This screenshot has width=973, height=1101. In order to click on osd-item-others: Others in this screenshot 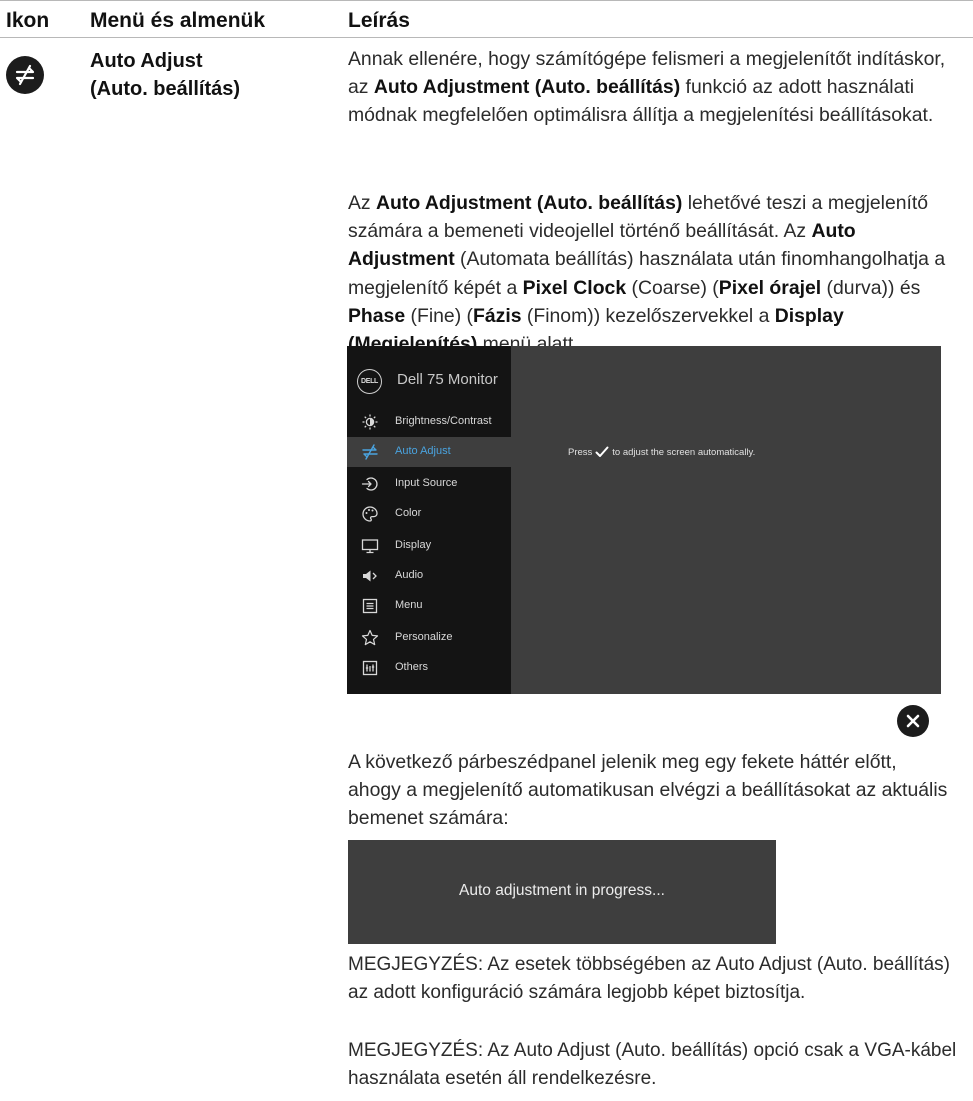, I will do `click(429, 668)`.